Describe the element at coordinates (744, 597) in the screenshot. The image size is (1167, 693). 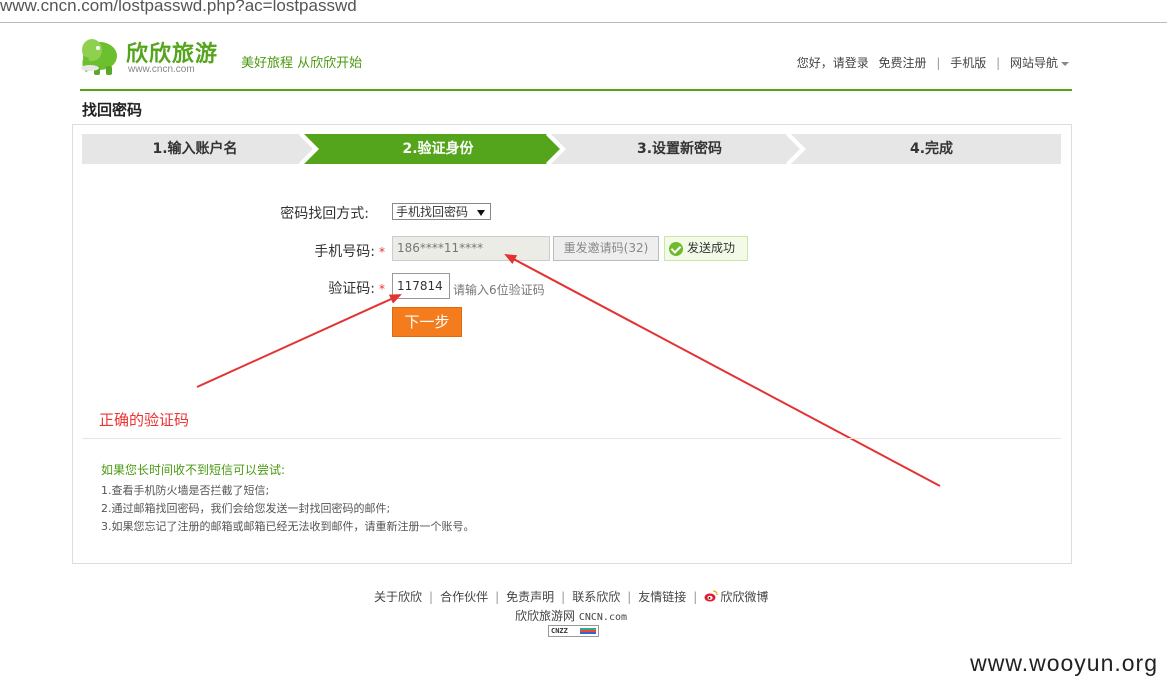
I see `weibo-label: 欣欣微博` at that location.